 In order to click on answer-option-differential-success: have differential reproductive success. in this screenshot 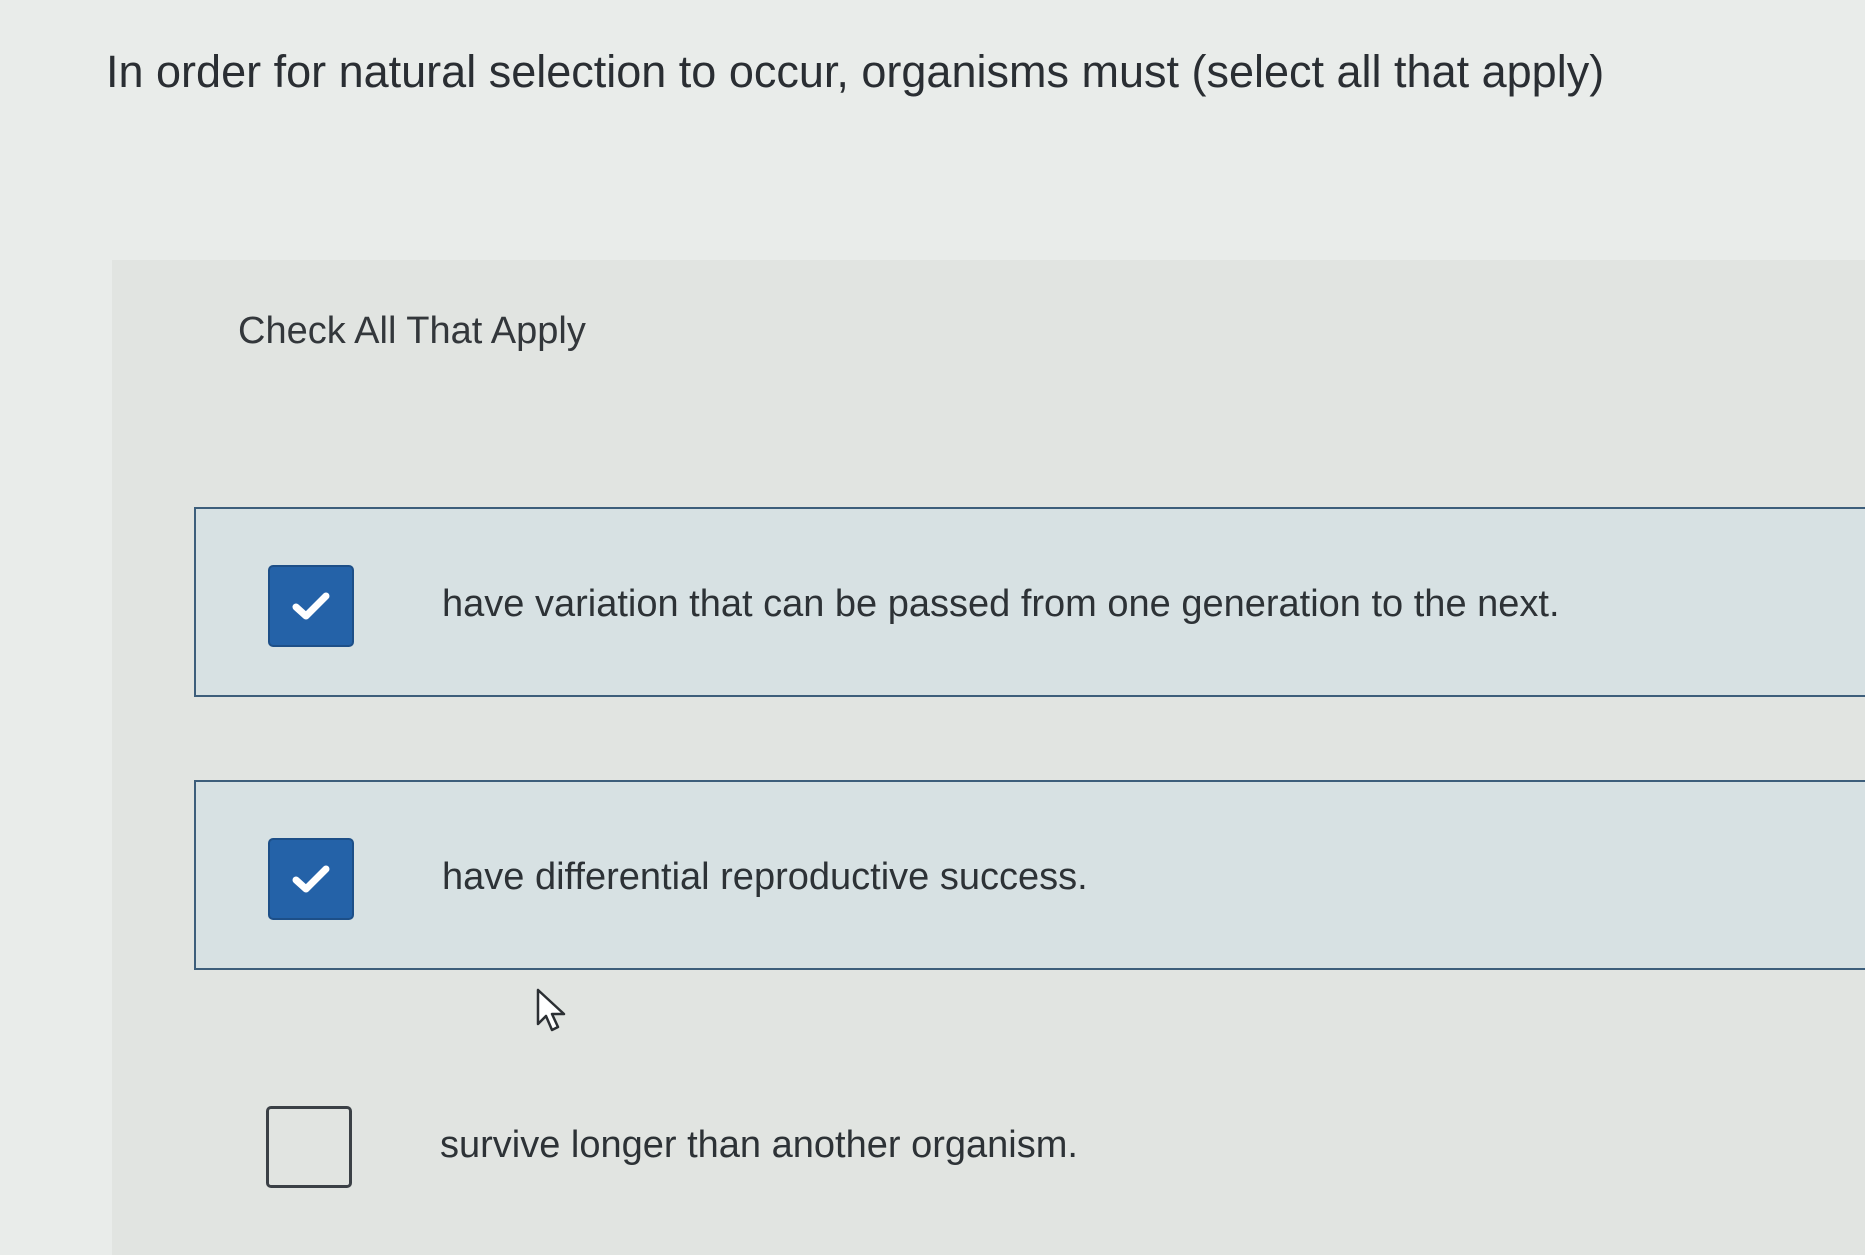, I will do `click(1029, 875)`.